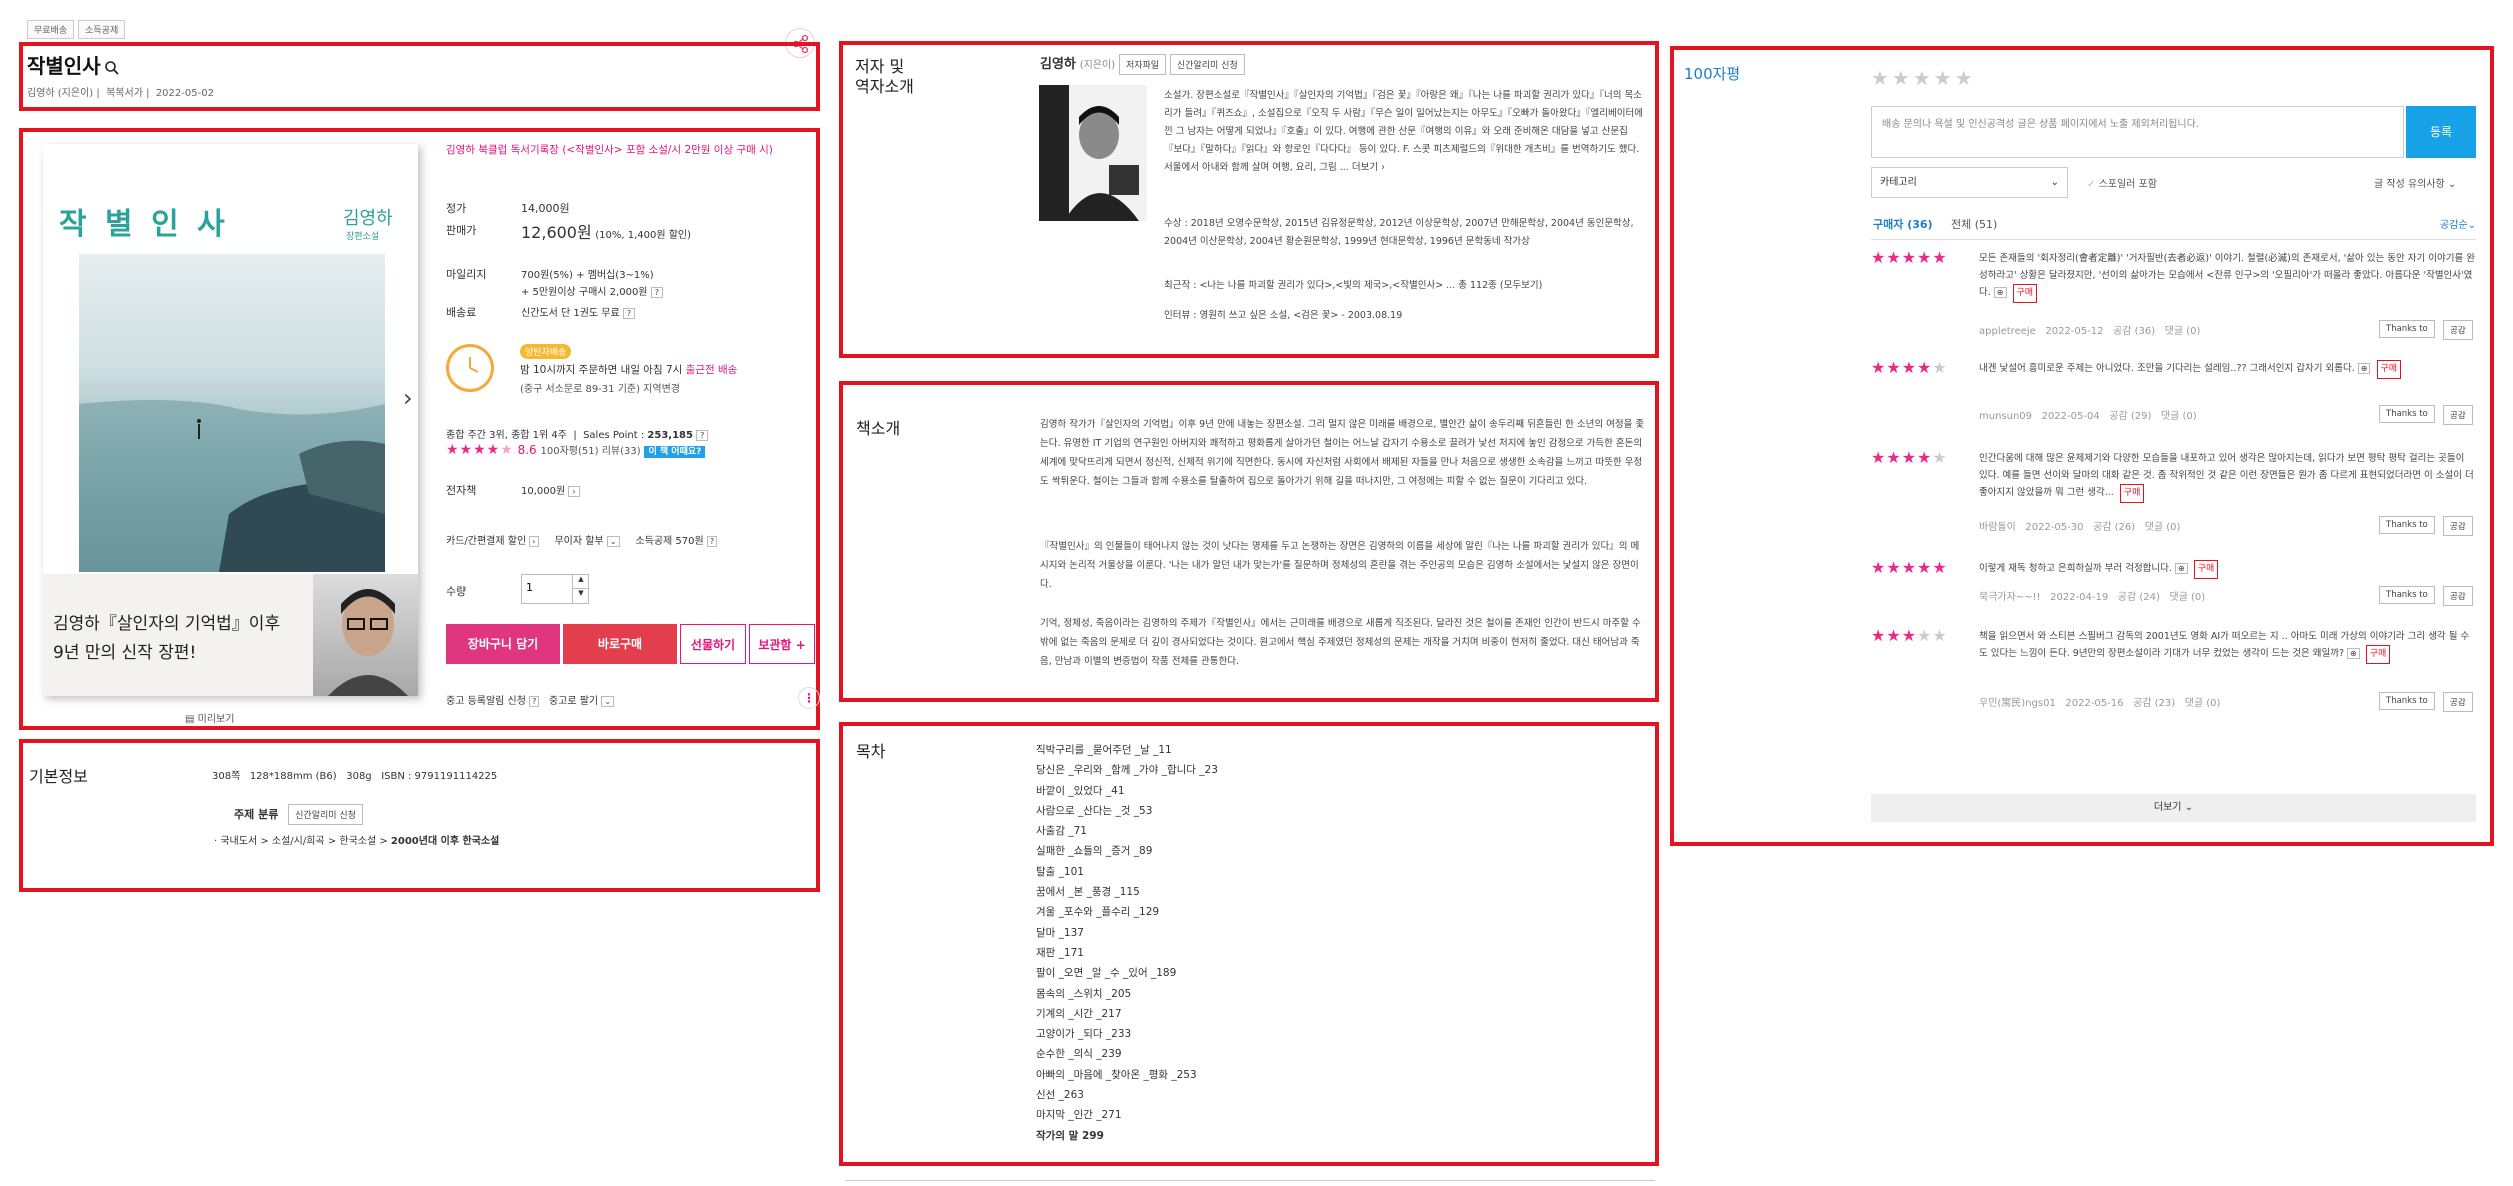 The height and width of the screenshot is (1186, 2513). What do you see at coordinates (573, 701) in the screenshot?
I see `used-sell: 중고로 팔기` at bounding box center [573, 701].